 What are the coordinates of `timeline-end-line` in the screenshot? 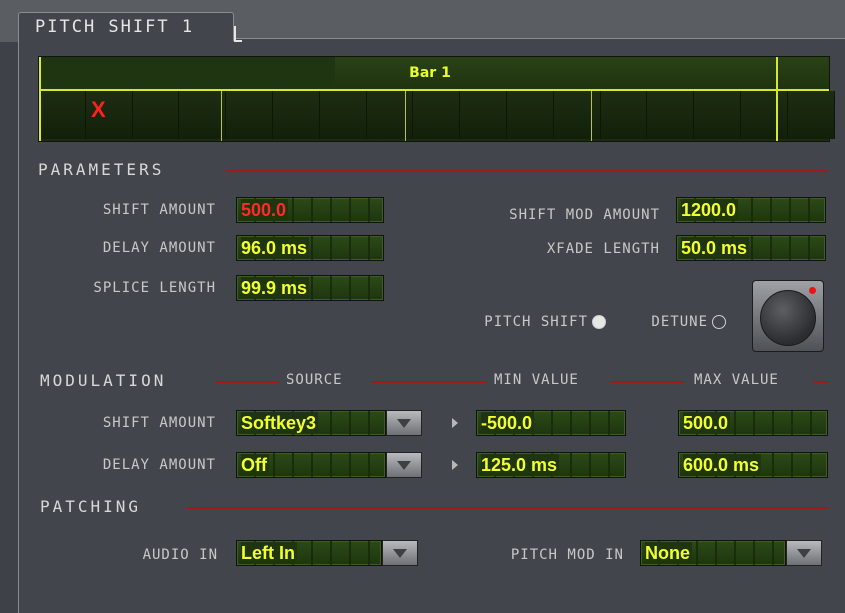 It's located at (777, 99).